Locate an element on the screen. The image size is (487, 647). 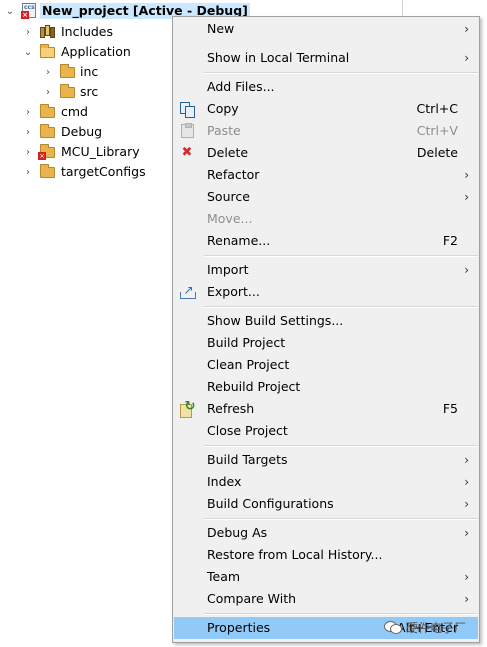
menu-item-close-project: Close Project is located at coordinates (326, 431).